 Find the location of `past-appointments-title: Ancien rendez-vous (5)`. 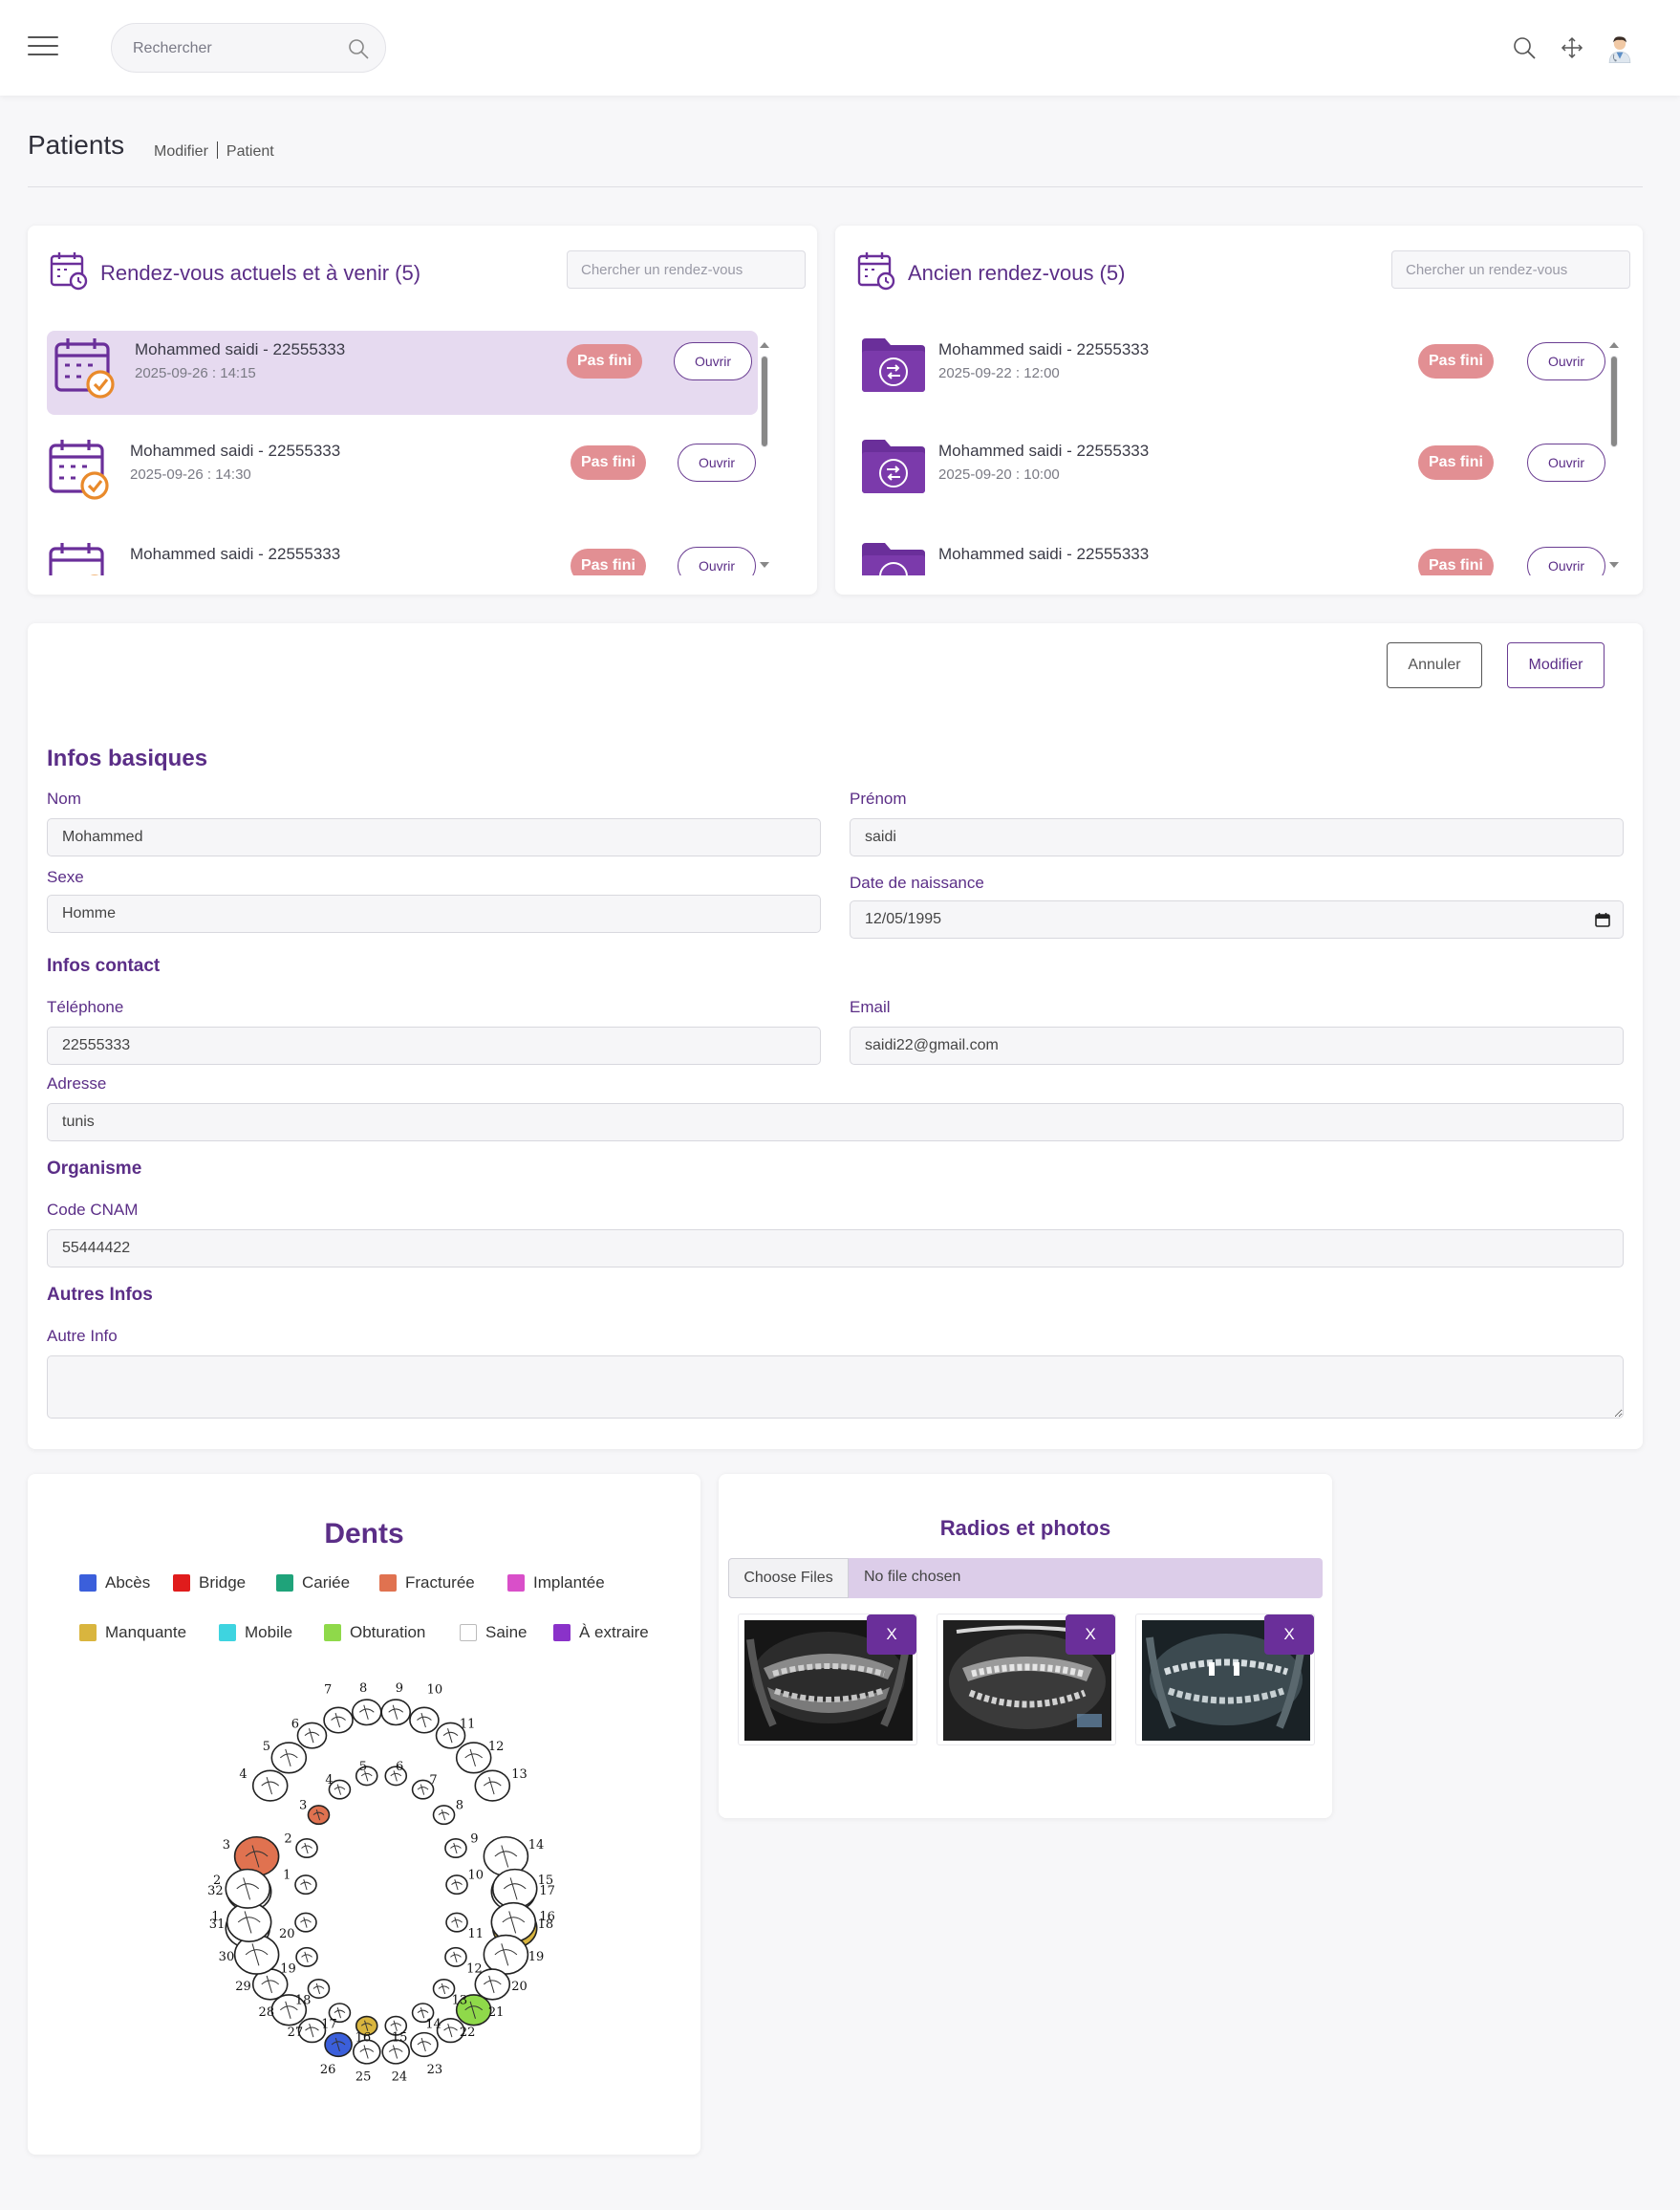

past-appointments-title: Ancien rendez-vous (5) is located at coordinates (1017, 273).